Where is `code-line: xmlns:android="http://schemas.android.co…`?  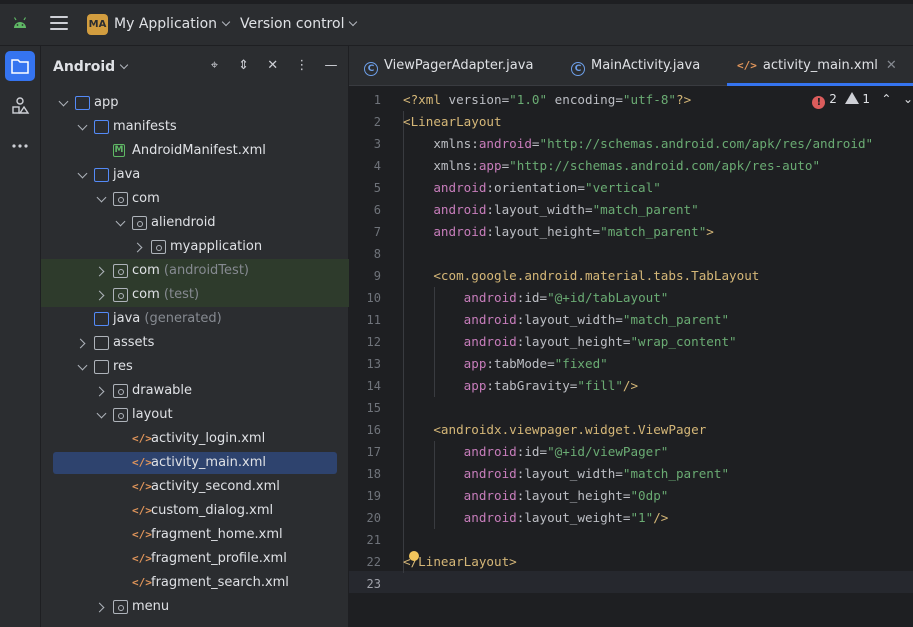
code-line: xmlns:android="http://schemas.android.co… is located at coordinates (638, 144).